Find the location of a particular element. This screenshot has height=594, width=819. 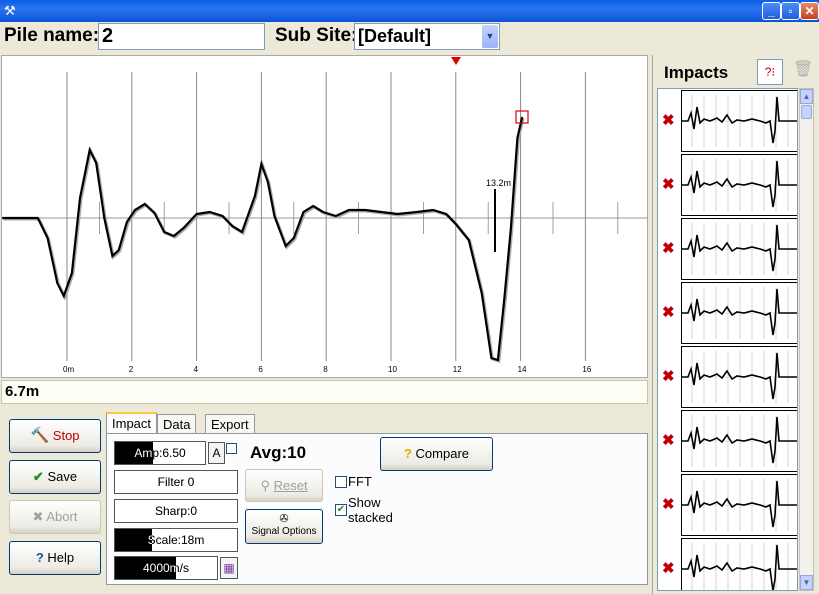

show-stacked-checkbox: ✔ is located at coordinates (341, 510).